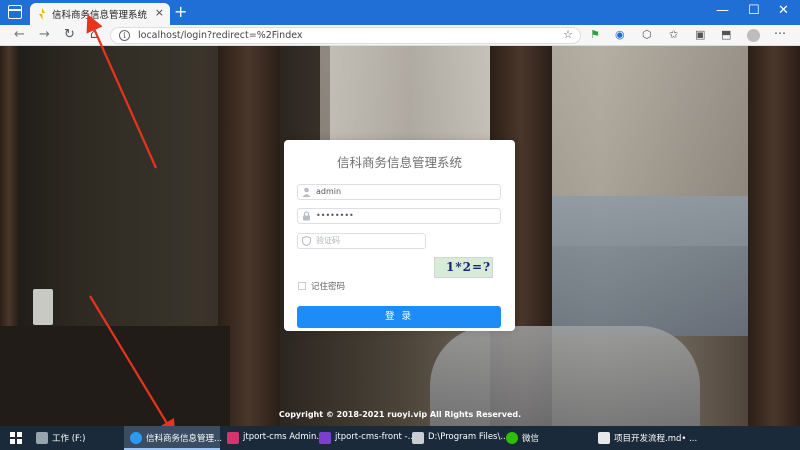 This screenshot has width=800, height=450. I want to click on read-aloud-icon: ◉, so click(620, 35).